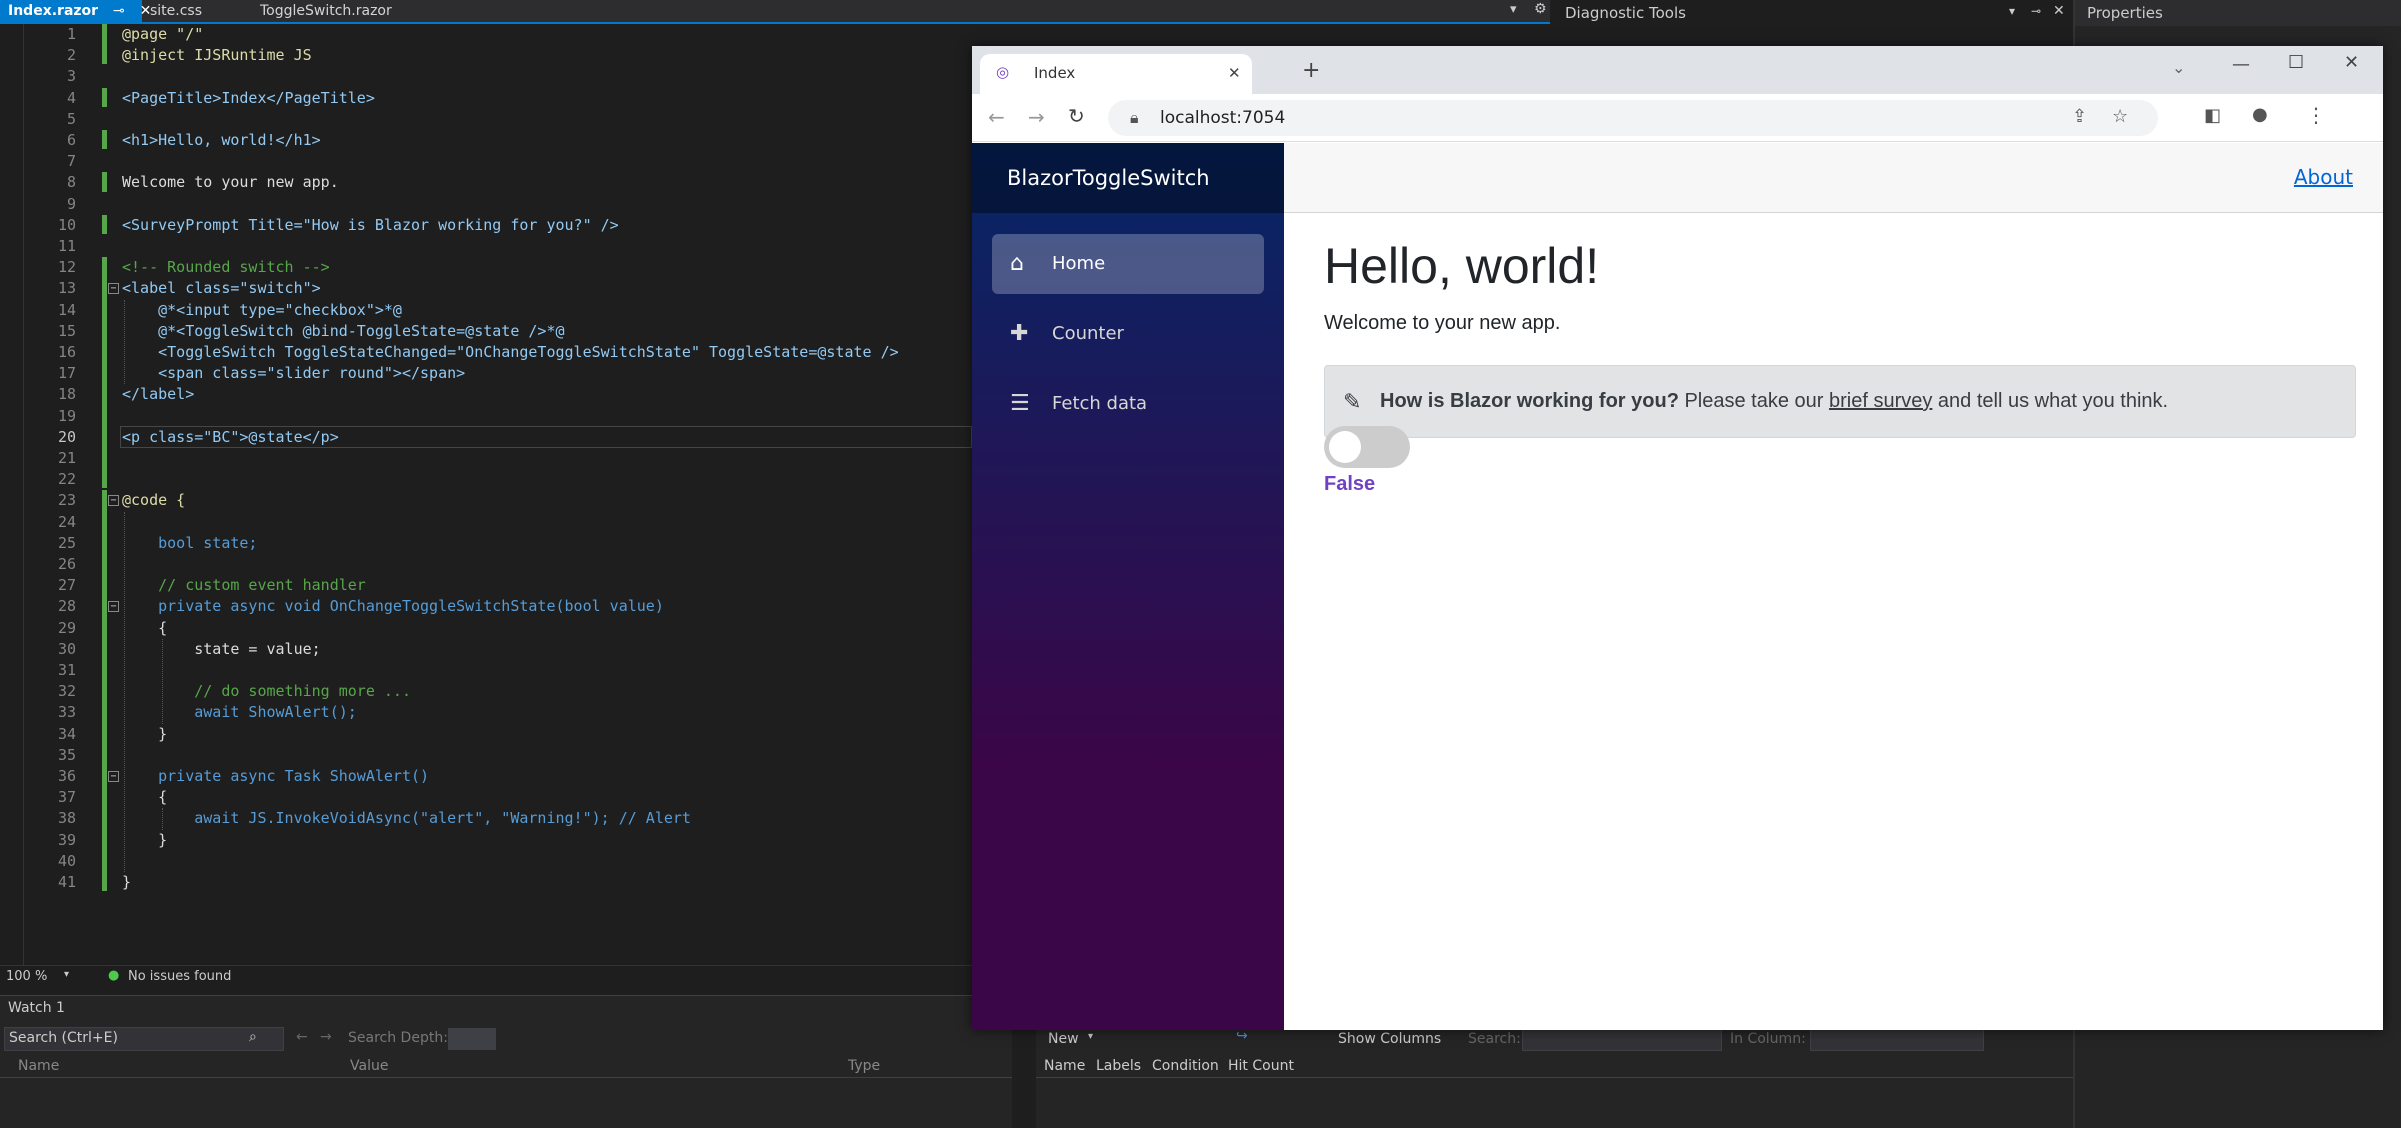 This screenshot has height=1128, width=2401. What do you see at coordinates (1897, 1040) in the screenshot?
I see `in-column-select` at bounding box center [1897, 1040].